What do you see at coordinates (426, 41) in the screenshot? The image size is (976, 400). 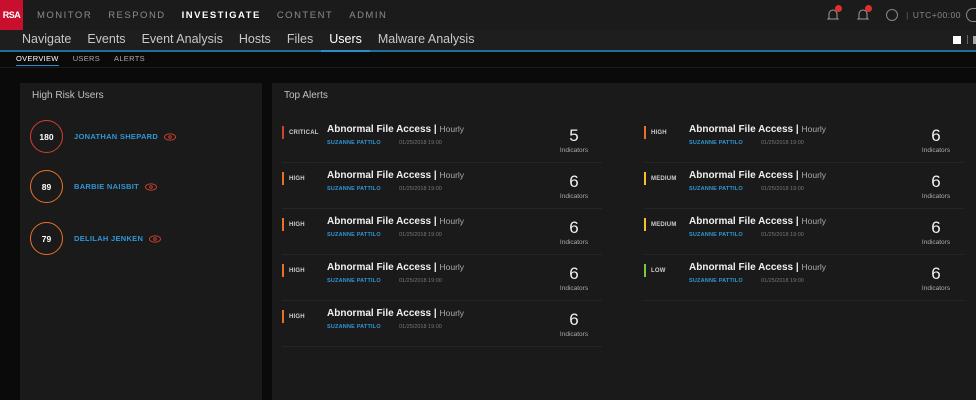 I see `sub-nav-malware-analysis: Malware Analysis` at bounding box center [426, 41].